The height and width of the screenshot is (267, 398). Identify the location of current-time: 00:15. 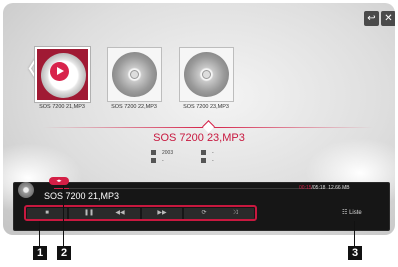
(305, 188).